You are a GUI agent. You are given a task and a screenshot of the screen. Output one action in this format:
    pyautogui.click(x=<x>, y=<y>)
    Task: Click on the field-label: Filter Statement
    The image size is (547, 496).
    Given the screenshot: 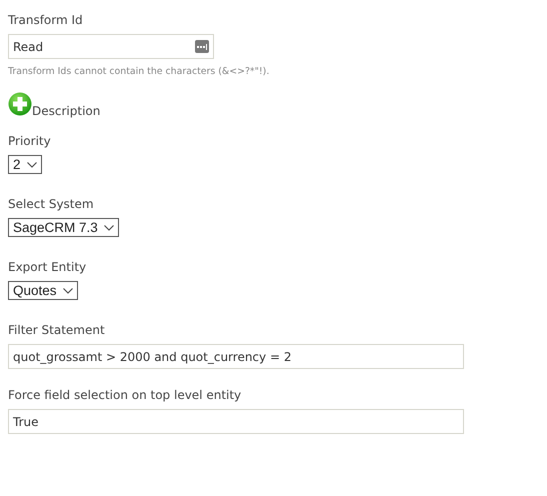 What is the action you would take?
    pyautogui.click(x=56, y=330)
    